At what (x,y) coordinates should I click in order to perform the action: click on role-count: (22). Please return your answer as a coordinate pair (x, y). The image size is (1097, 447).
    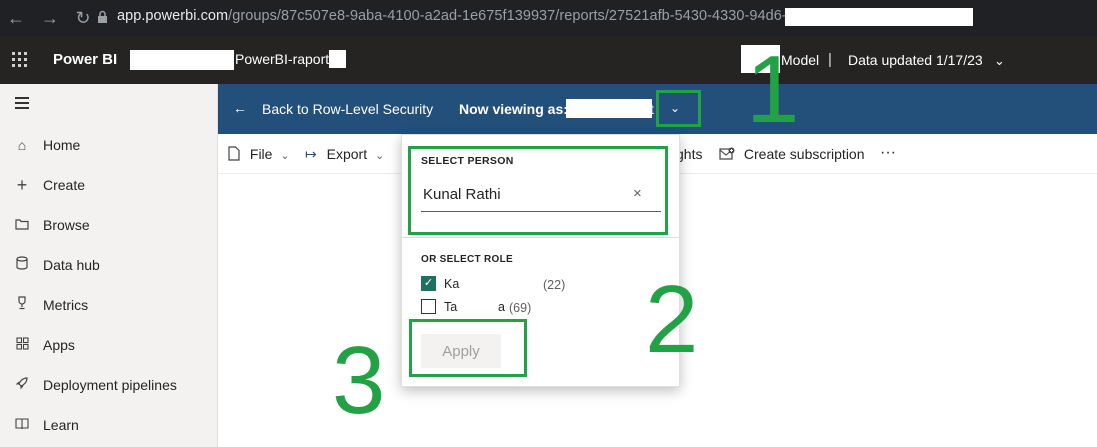
    Looking at the image, I should click on (554, 285).